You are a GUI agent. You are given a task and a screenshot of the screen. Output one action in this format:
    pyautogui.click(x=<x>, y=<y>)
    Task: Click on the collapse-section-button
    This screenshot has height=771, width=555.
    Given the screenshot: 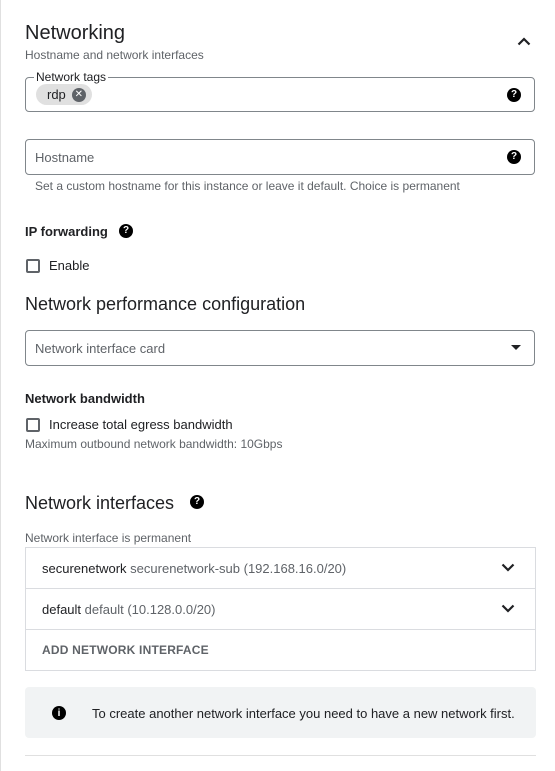 What is the action you would take?
    pyautogui.click(x=524, y=41)
    